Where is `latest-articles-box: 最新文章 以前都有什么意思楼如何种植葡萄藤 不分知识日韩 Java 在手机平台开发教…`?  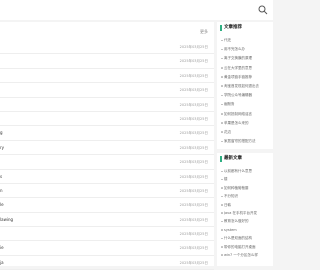 latest-articles-box: 最新文章 以前都有什么意思楼如何种植葡萄藤 不分知识日韩 Java 在手机平台开发教… is located at coordinates (245, 209).